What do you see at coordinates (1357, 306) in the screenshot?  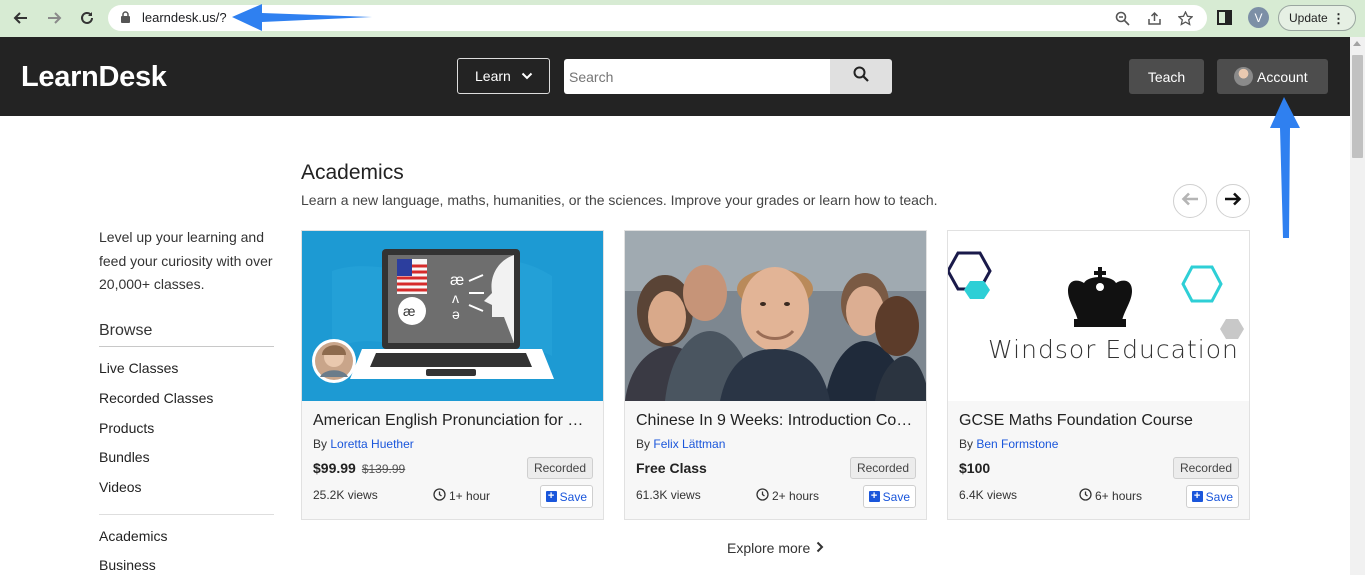 I see `page-scrollbar` at bounding box center [1357, 306].